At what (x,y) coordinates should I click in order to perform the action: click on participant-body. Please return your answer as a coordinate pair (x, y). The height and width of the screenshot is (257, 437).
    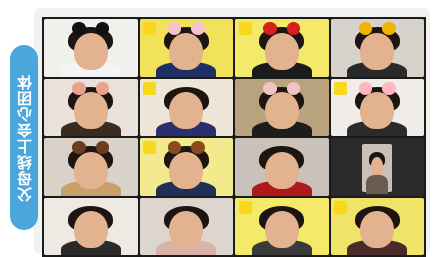
    Looking at the image, I should click on (377, 184).